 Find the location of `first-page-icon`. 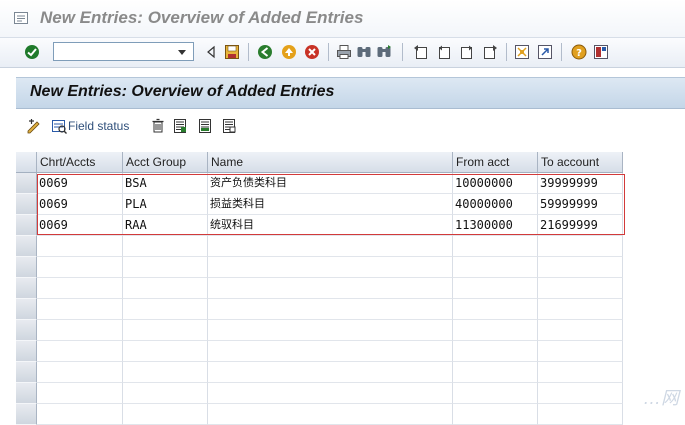

first-page-icon is located at coordinates (421, 52).